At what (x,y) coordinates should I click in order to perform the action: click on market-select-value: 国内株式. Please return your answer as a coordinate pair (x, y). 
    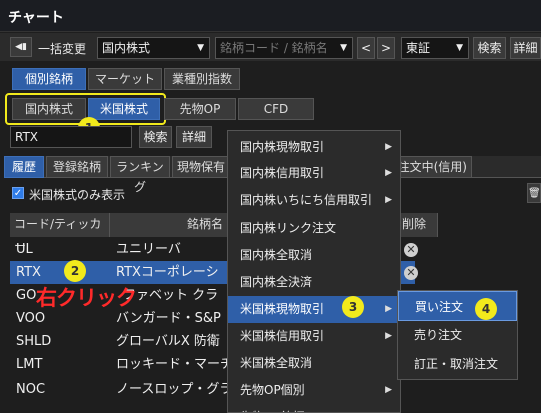
    Looking at the image, I should click on (126, 48).